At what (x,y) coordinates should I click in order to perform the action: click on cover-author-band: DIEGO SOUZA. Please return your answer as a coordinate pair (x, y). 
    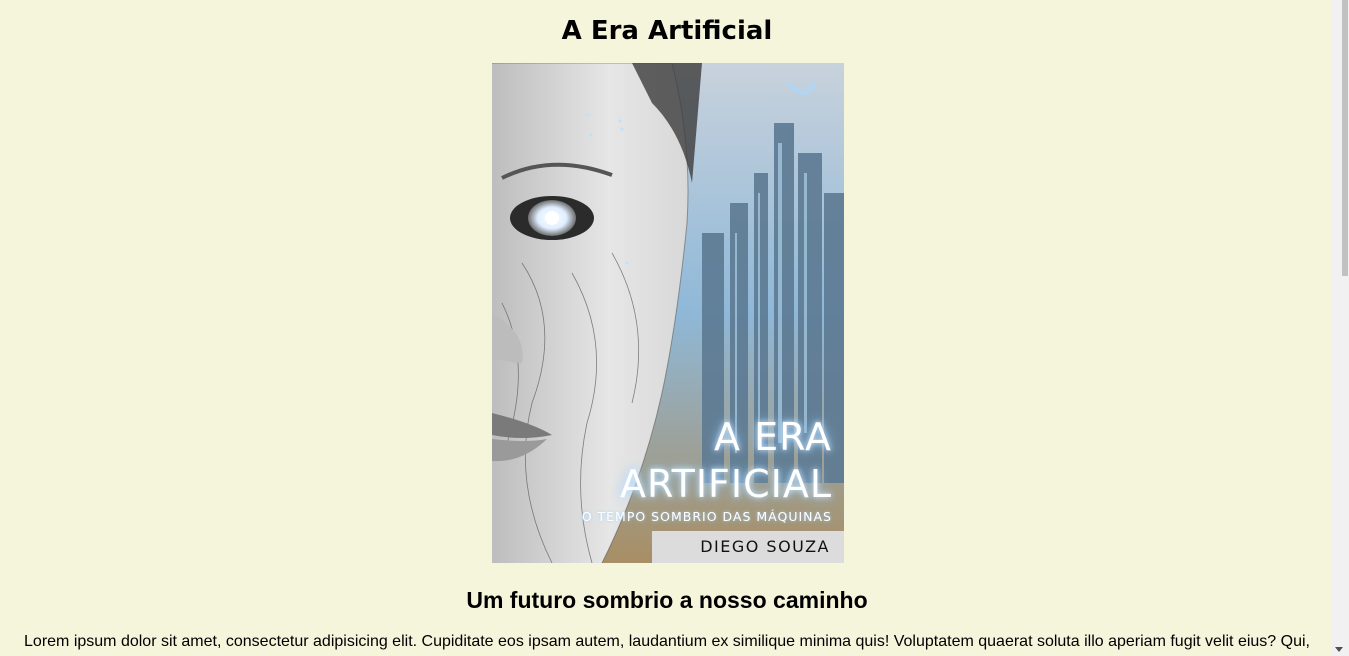
    Looking at the image, I should click on (748, 547).